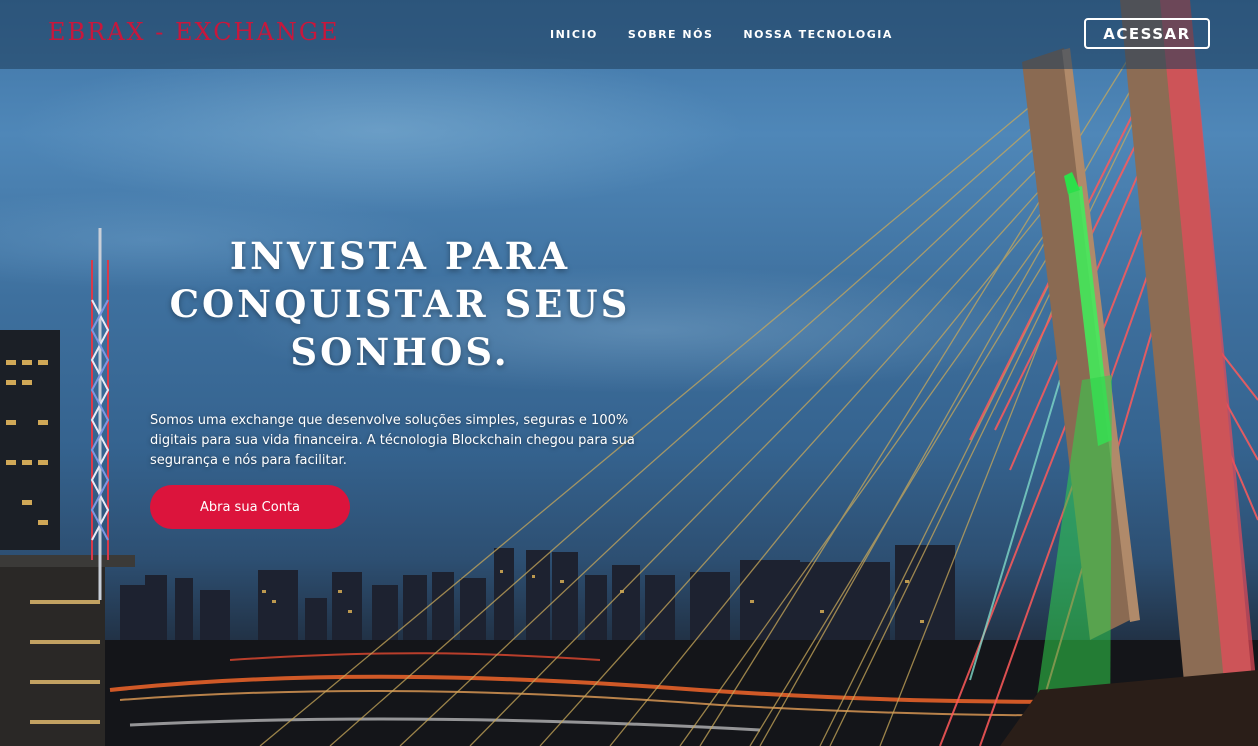 This screenshot has width=1258, height=746. Describe the element at coordinates (818, 34) in the screenshot. I see `nav-link-nossa-tecnologia: NOSSA TECNOLOGIA` at that location.